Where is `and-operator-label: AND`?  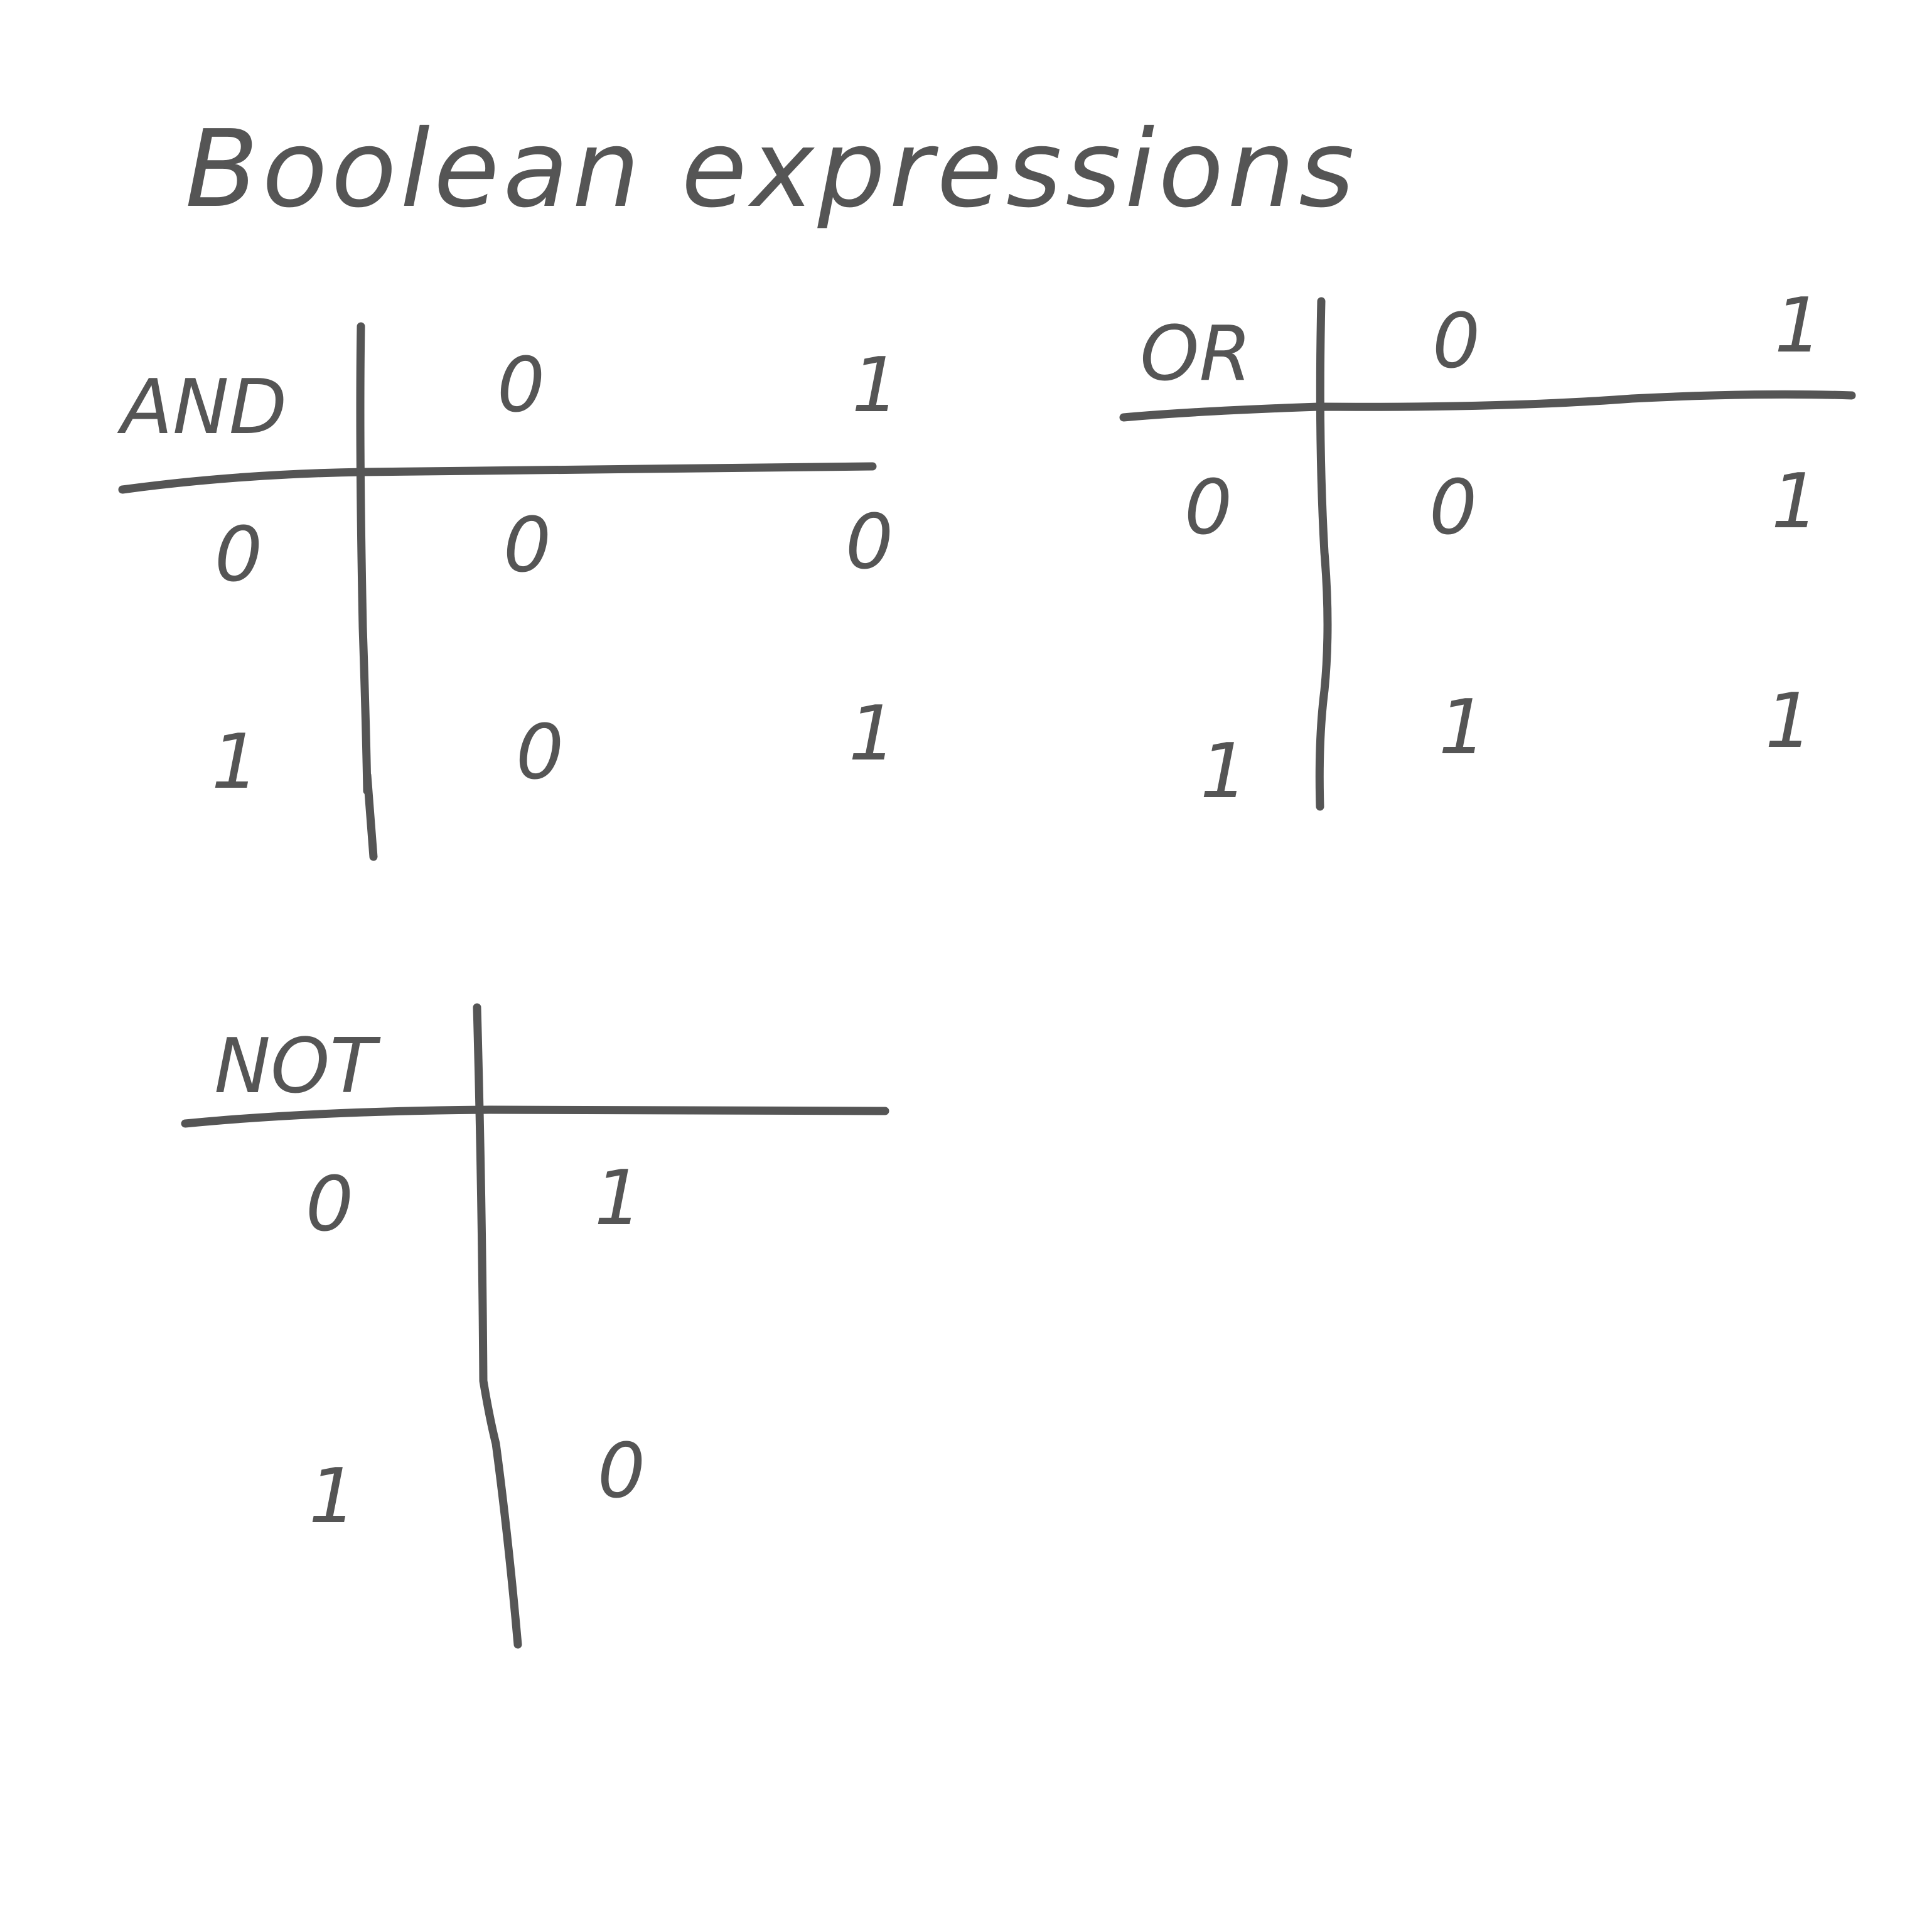
and-operator-label: AND is located at coordinates (204, 407).